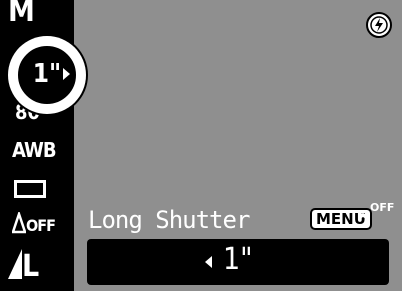  Describe the element at coordinates (15, 264) in the screenshot. I see `compression-icon` at that location.